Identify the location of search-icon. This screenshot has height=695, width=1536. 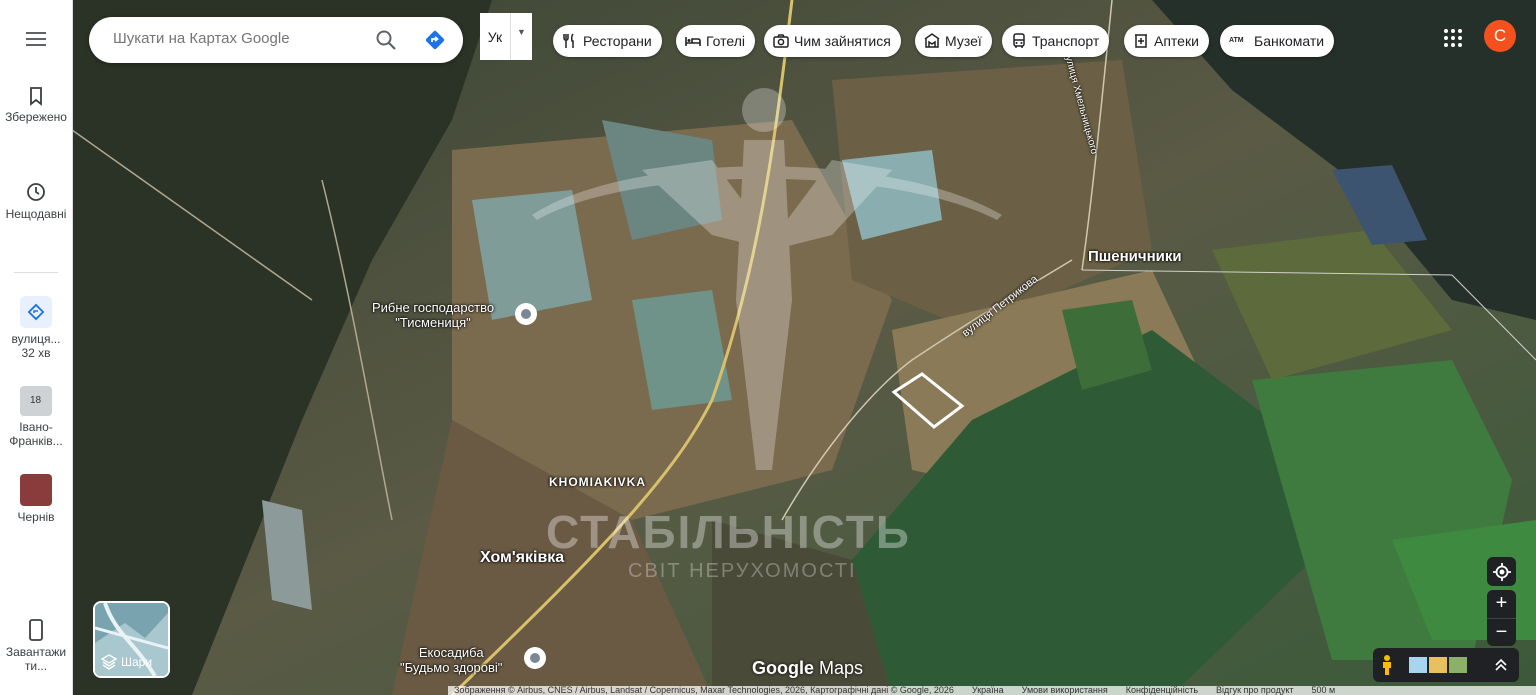
(386, 40).